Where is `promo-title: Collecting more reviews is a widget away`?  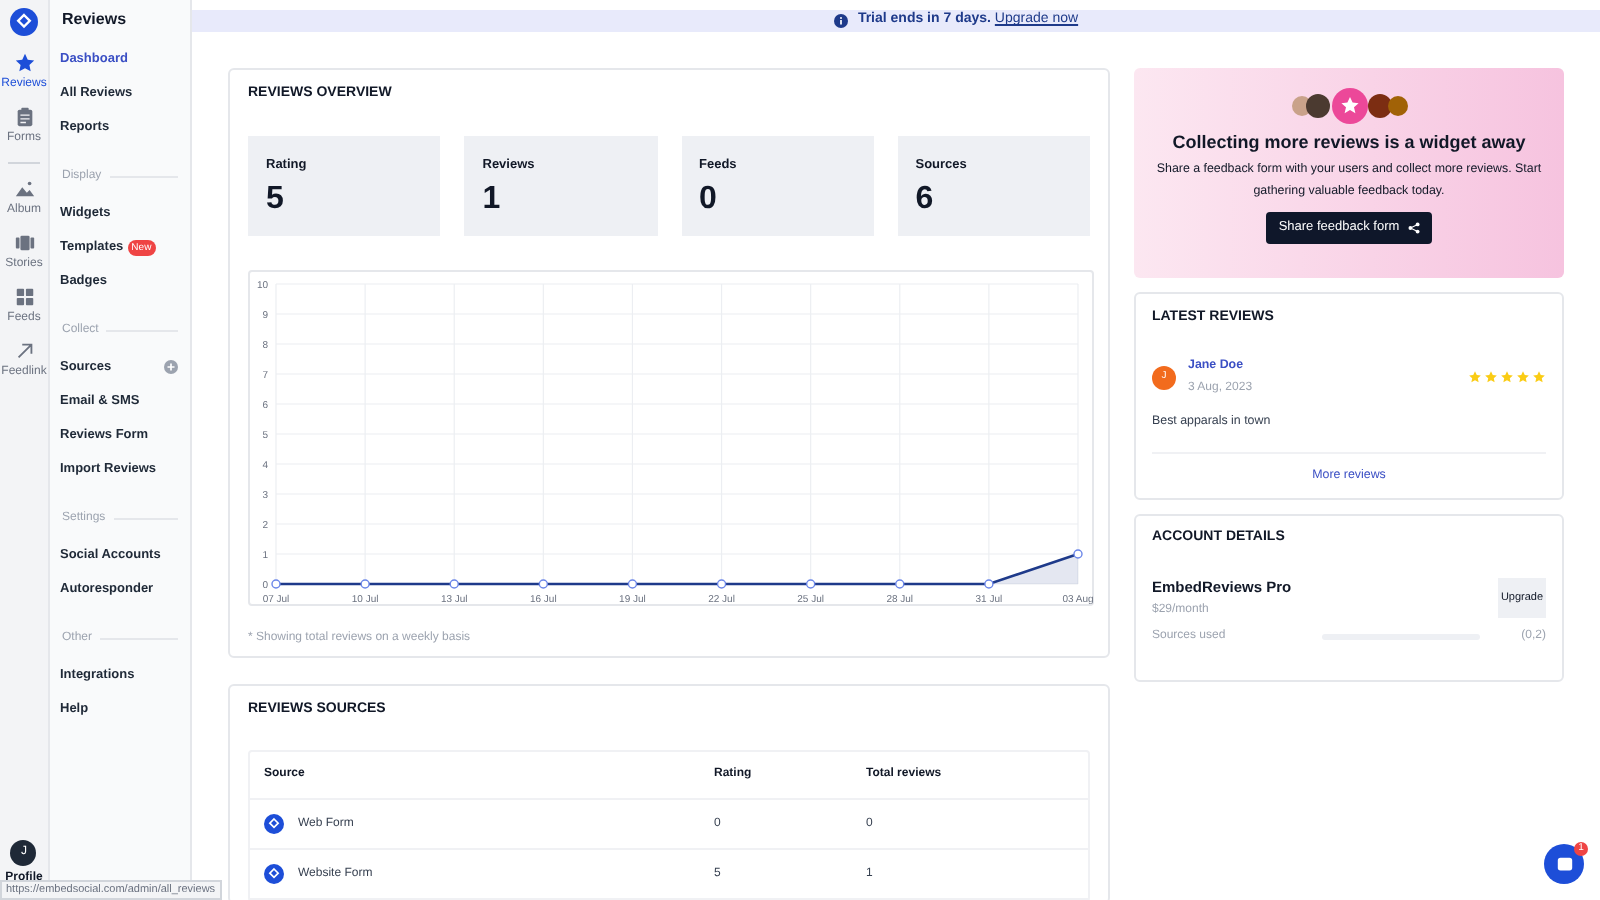 promo-title: Collecting more reviews is a widget away is located at coordinates (1349, 142).